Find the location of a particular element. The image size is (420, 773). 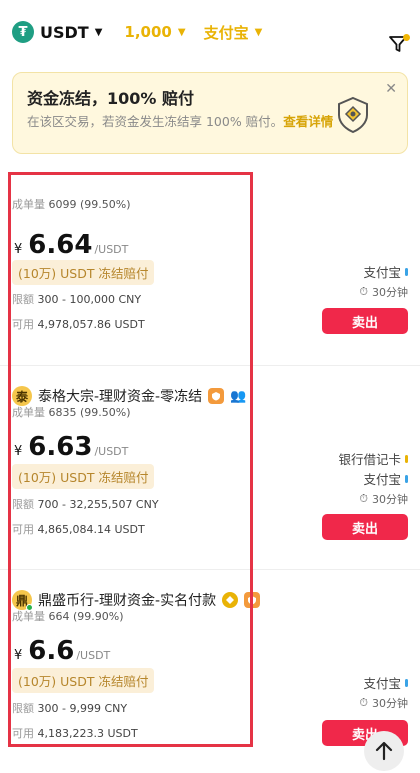

verified-badge-icon is located at coordinates (230, 600).